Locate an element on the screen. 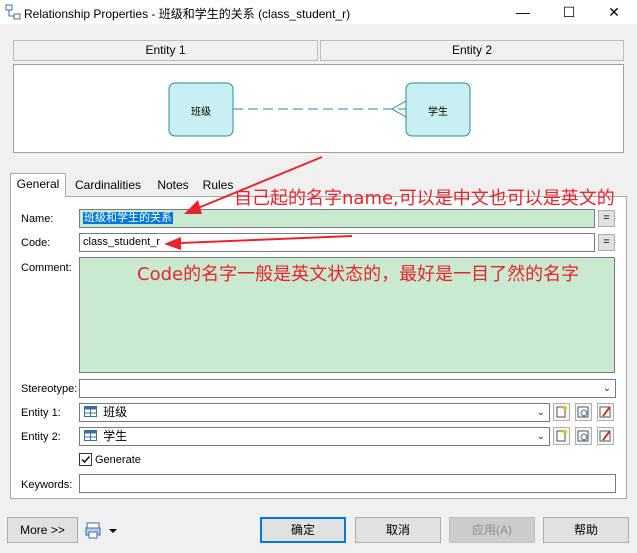 The height and width of the screenshot is (553, 637). maximize-button: ☐ is located at coordinates (569, 12).